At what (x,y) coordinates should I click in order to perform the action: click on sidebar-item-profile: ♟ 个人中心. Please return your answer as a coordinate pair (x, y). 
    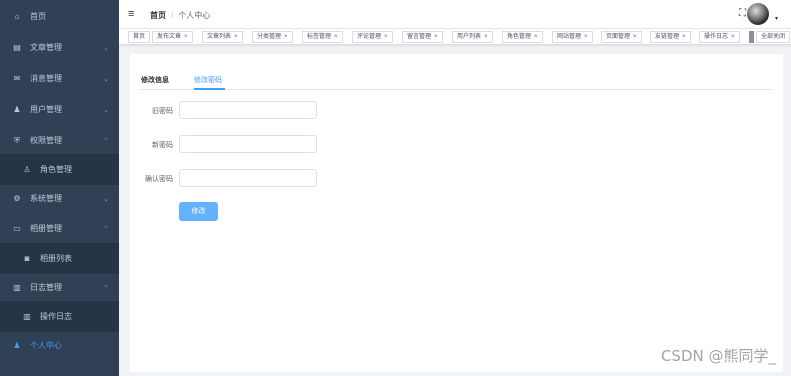
    Looking at the image, I should click on (59, 345).